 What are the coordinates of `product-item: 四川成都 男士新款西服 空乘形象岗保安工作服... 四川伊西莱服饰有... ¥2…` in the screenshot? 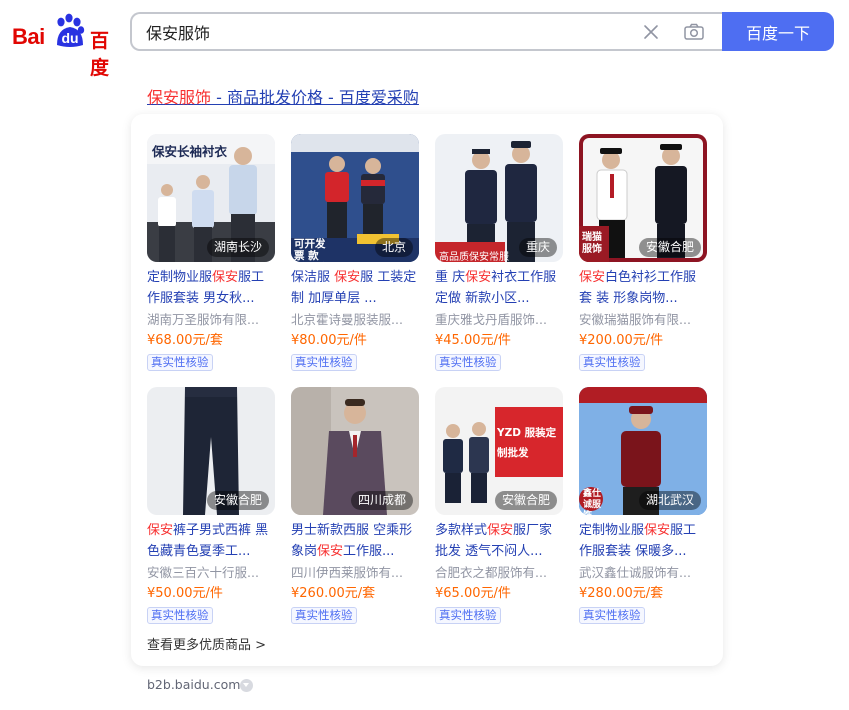 It's located at (356, 505).